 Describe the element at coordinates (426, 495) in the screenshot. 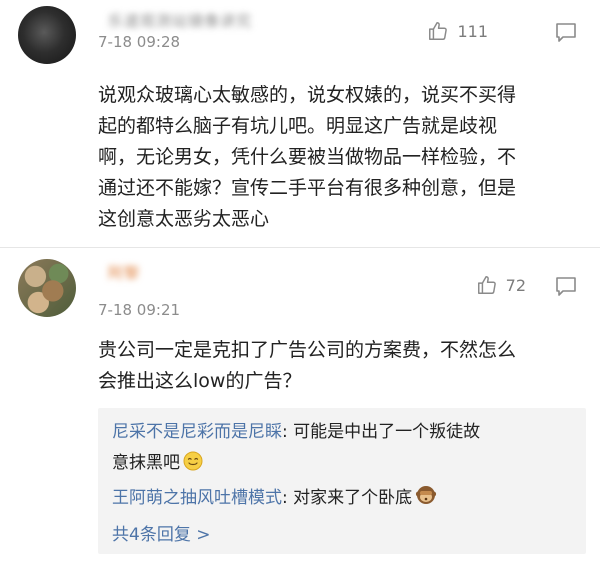

I see `monkey-emoji-icon` at that location.